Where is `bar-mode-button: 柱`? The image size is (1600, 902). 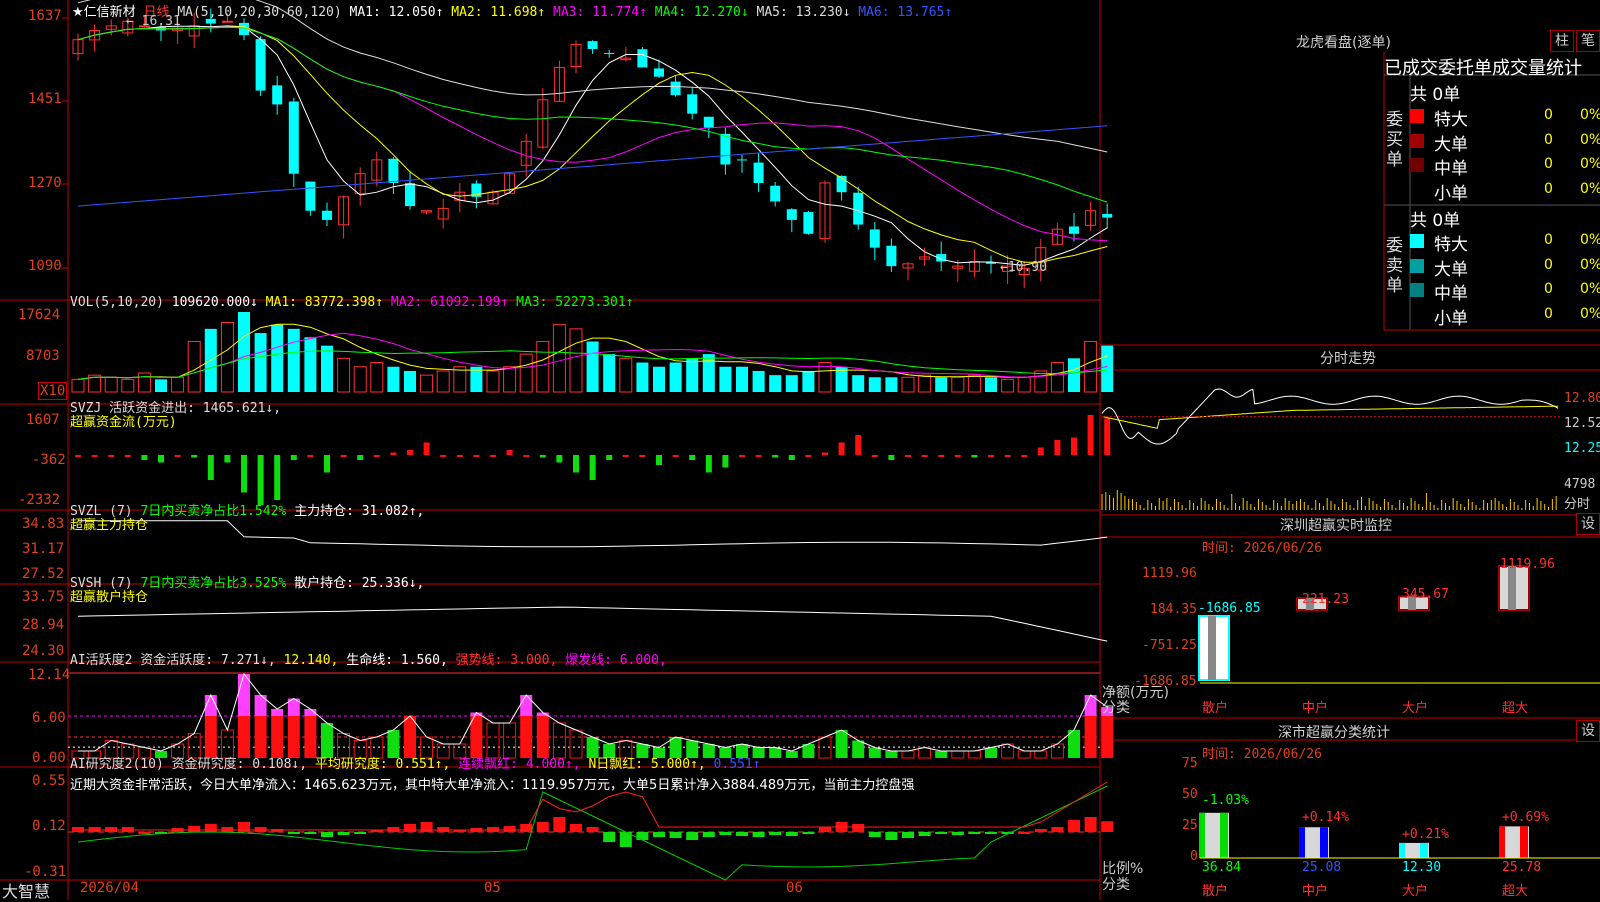 bar-mode-button: 柱 is located at coordinates (1562, 41).